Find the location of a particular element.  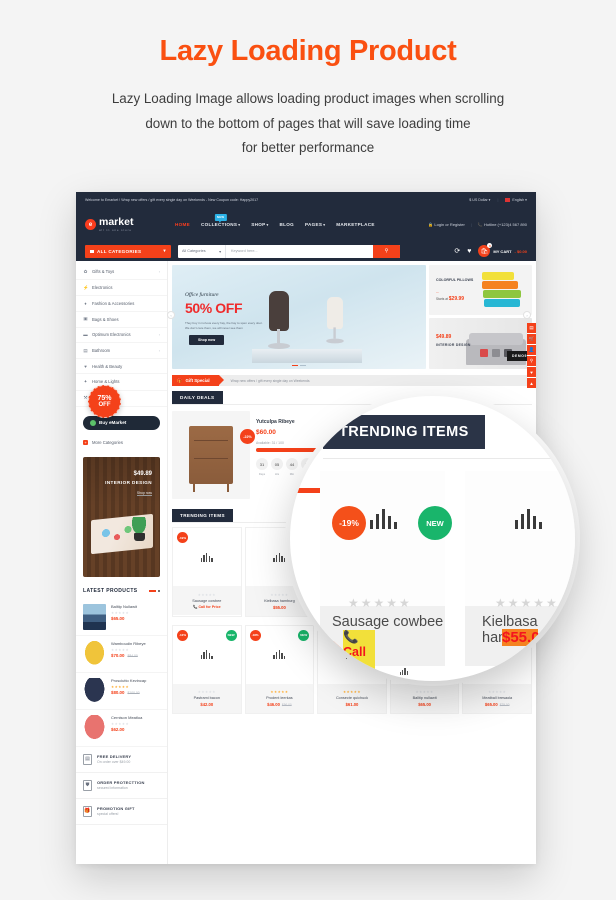

product-name: Consecte quichuck is located at coordinates (352, 698).